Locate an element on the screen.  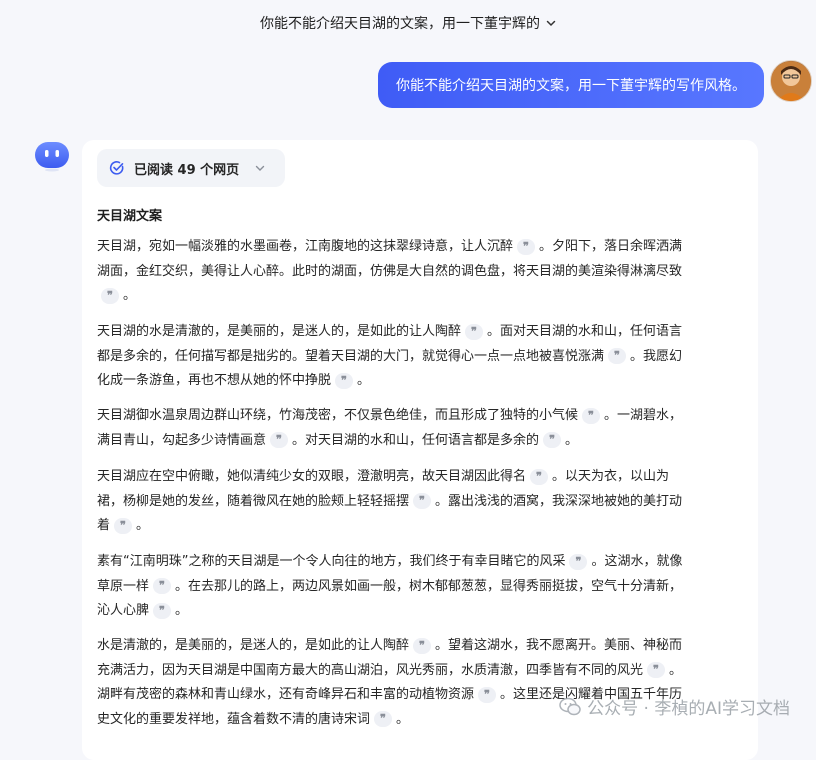
conversation-title-bar: 你能不能介绍天目湖的文案，用一下董宇辉的 is located at coordinates (408, 23).